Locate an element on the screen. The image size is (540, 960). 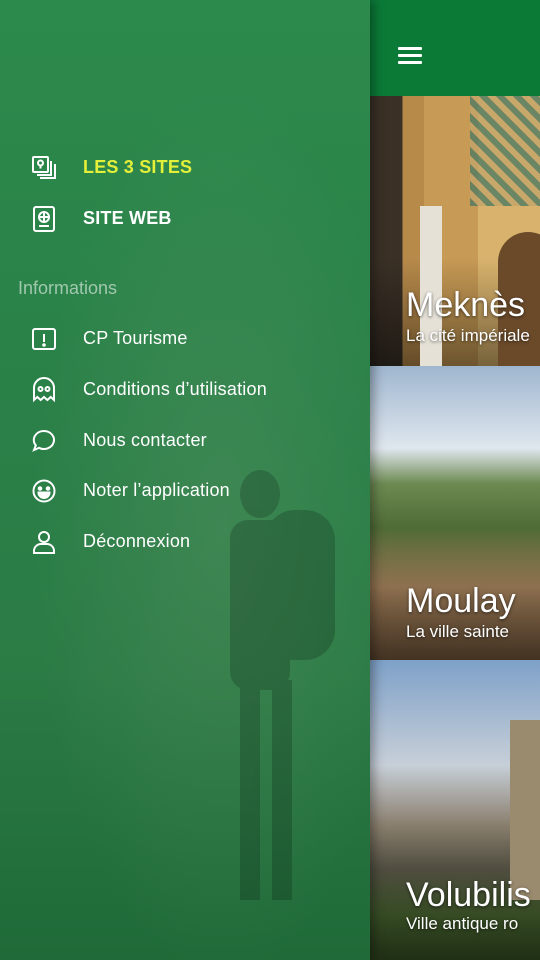
menu-item-label: SITE WEB is located at coordinates (127, 218).